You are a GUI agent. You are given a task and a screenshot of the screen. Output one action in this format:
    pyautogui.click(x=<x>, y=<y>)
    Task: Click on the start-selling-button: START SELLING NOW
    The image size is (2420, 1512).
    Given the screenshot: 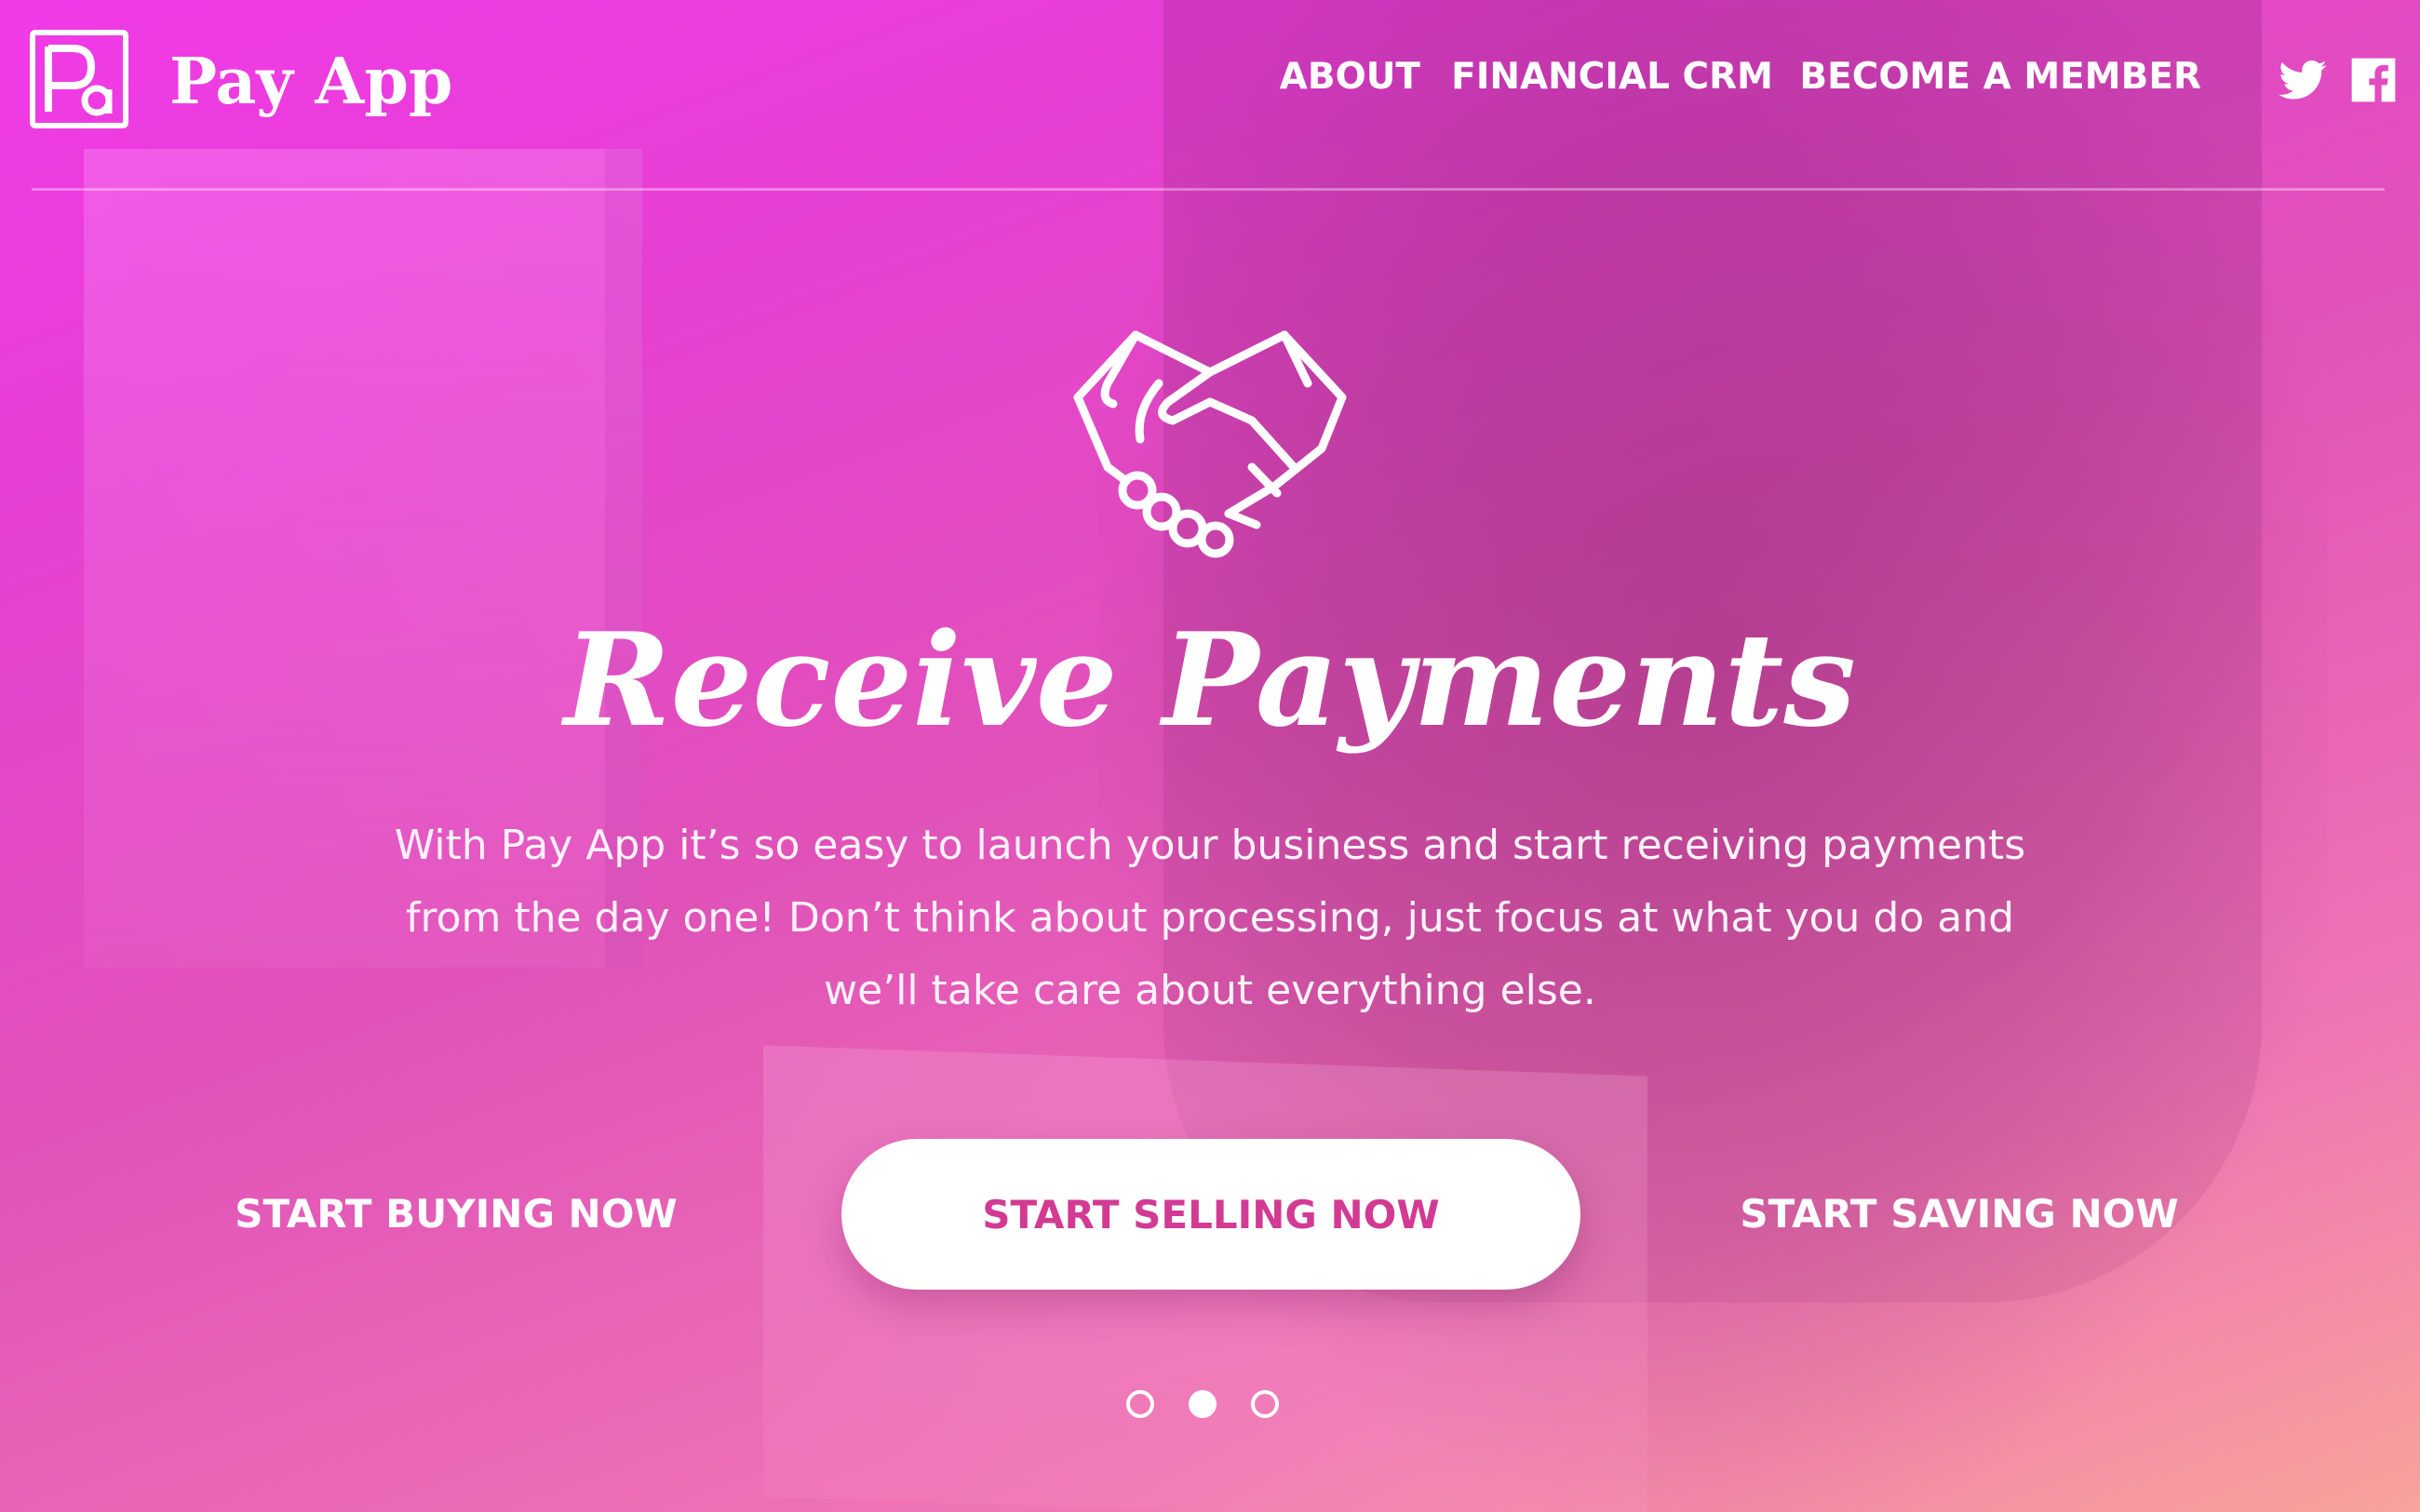 What is the action you would take?
    pyautogui.click(x=1210, y=1214)
    